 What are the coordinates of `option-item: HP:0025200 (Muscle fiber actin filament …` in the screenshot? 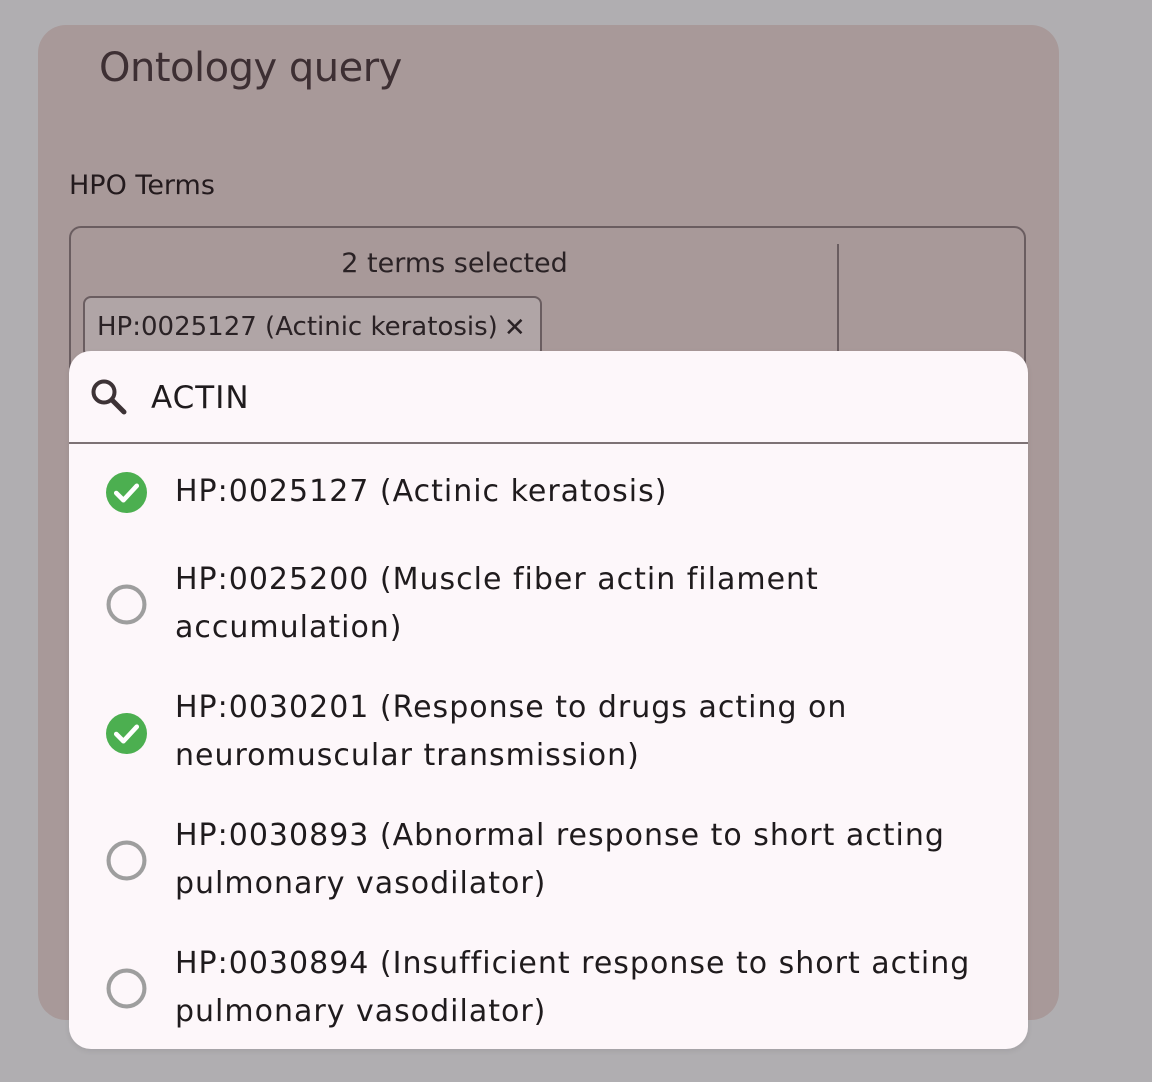 It's located at (548, 608).